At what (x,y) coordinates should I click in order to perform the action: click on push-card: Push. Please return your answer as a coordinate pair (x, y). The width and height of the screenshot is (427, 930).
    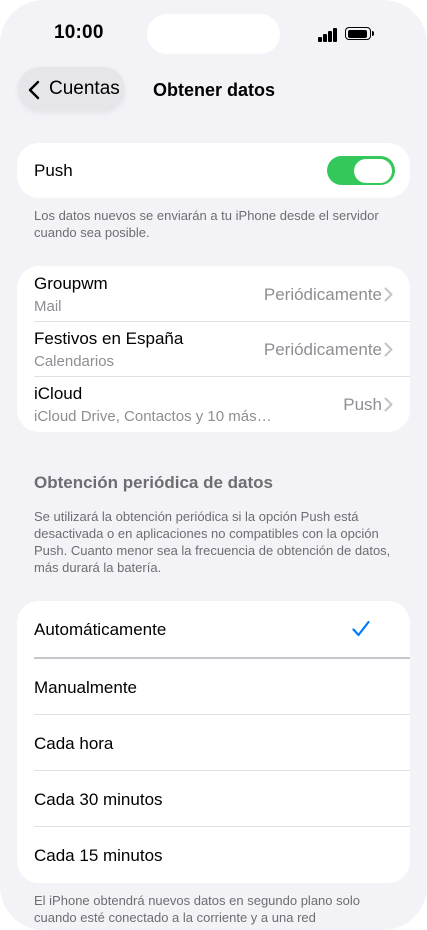
    Looking at the image, I should click on (213, 170).